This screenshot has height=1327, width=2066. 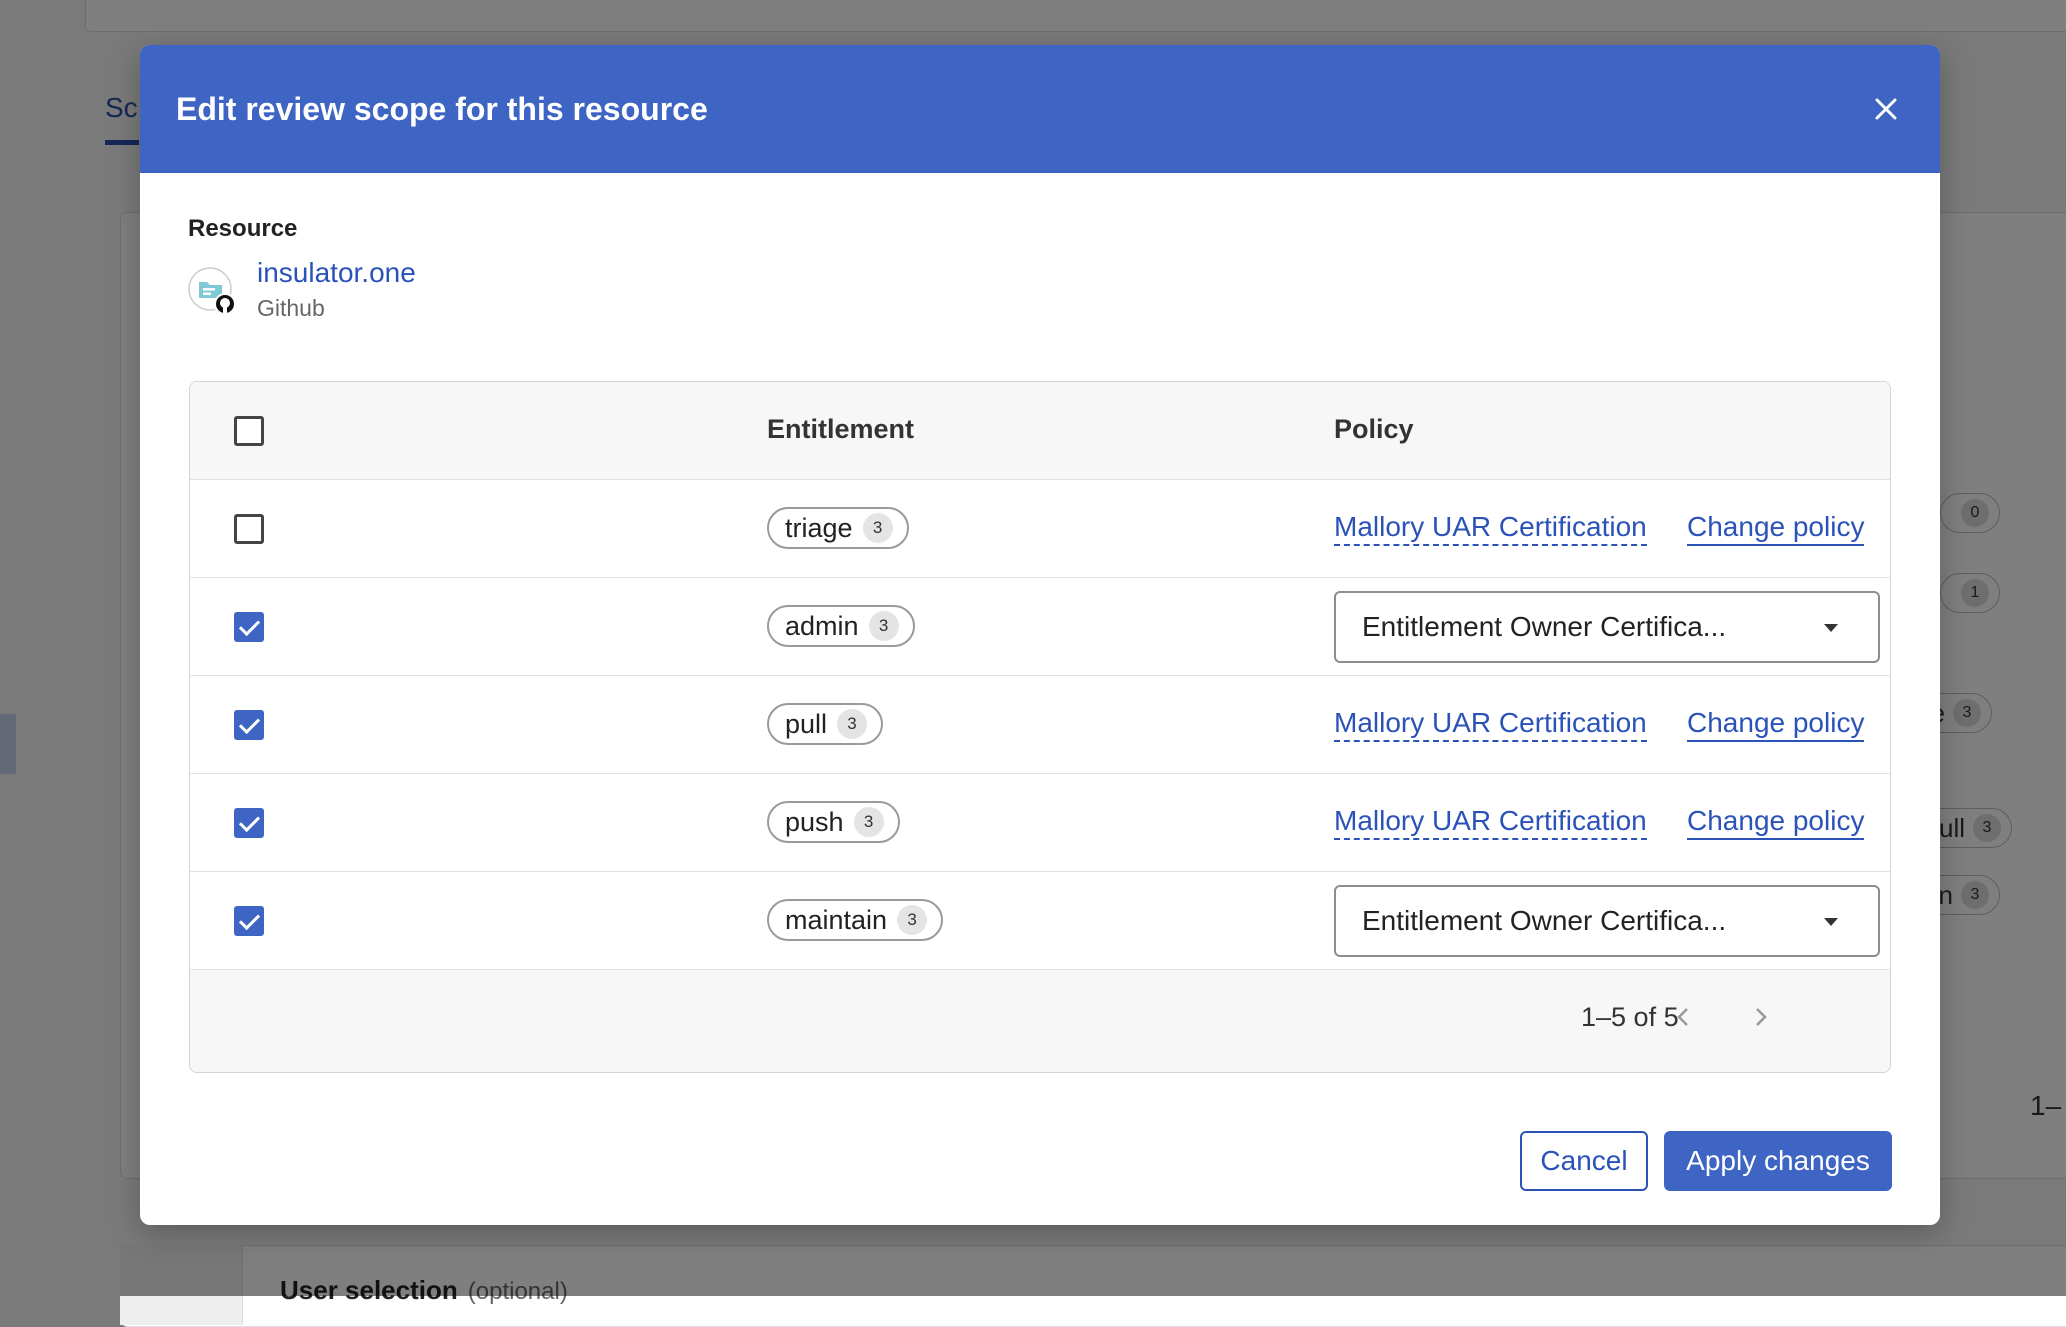 What do you see at coordinates (1040, 109) in the screenshot?
I see `modal-header: Edit review scope for this resource` at bounding box center [1040, 109].